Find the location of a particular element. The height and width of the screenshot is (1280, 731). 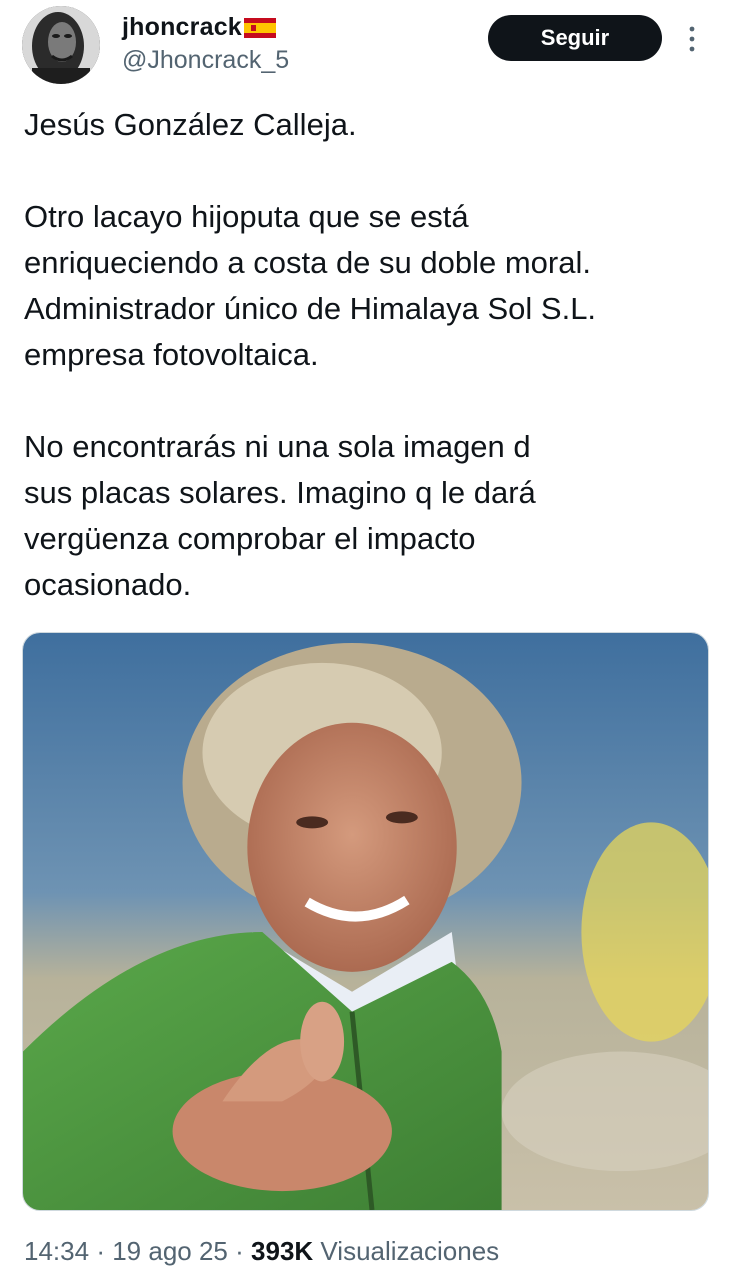

tweet-header: jhoncrack @Jhoncrack_5 Seguir is located at coordinates (365, 50).